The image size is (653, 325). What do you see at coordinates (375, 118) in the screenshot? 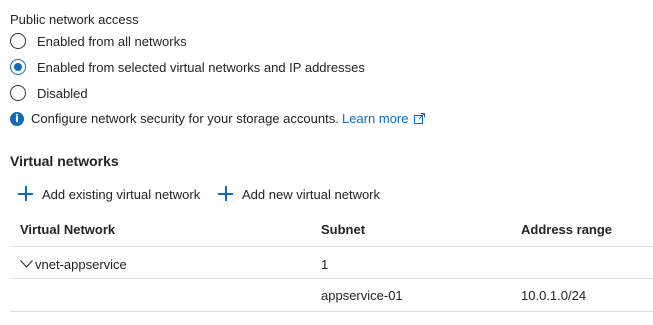
I see `learn-more-label: Learn more` at bounding box center [375, 118].